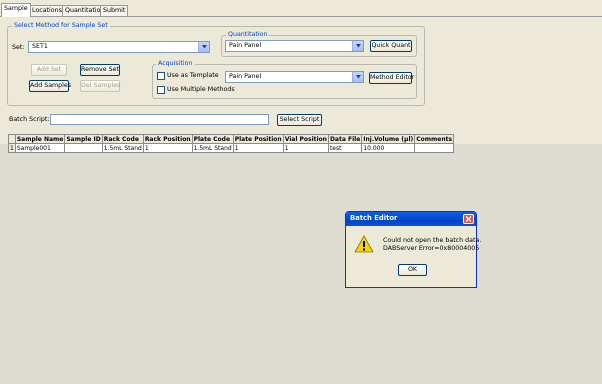  I want to click on column-header-vial-position: Vial Position, so click(305, 139).